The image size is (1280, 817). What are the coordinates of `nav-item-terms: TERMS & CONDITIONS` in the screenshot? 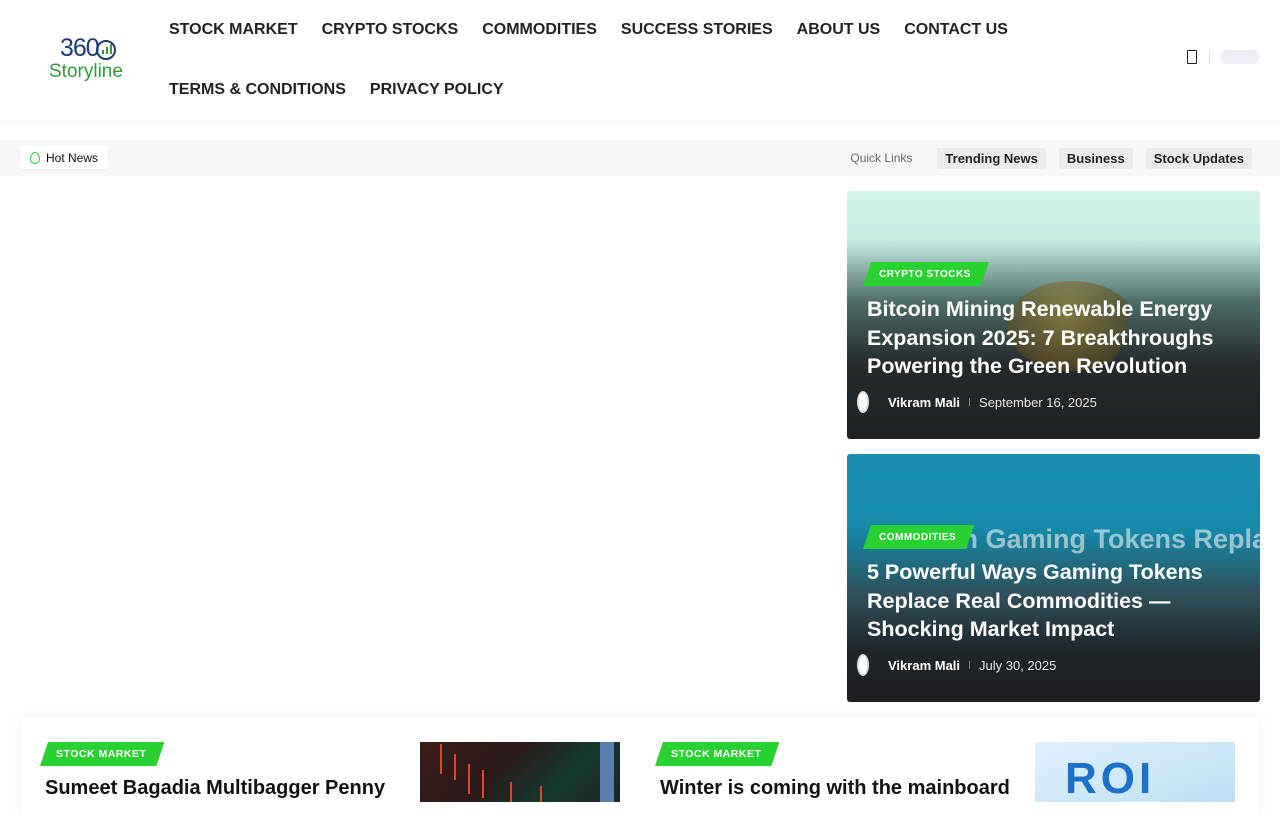 It's located at (257, 90).